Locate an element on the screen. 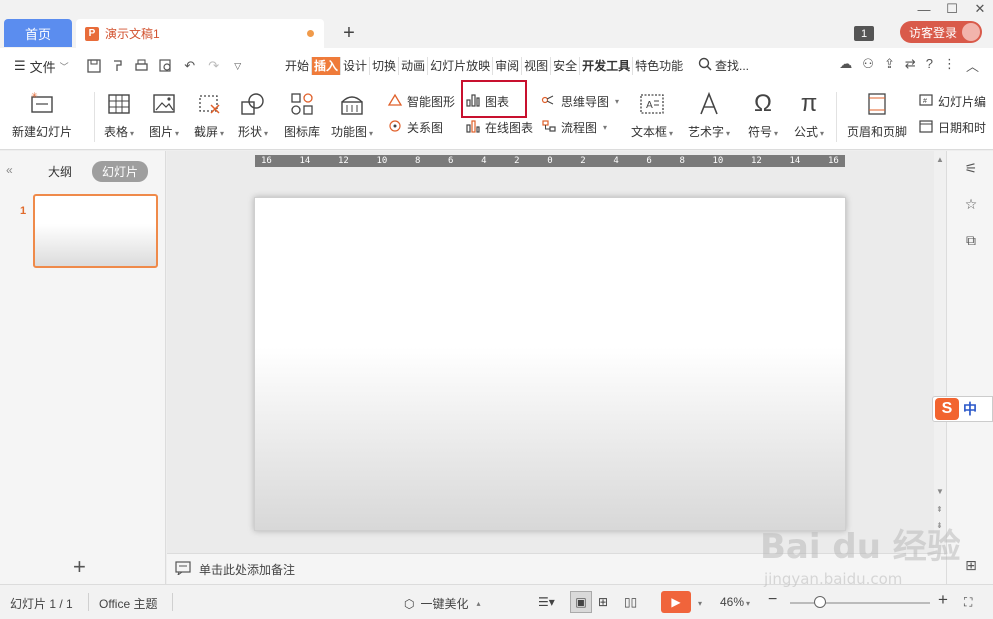 The image size is (993, 619). new-slide-button: ✳ 新建幻灯片 is located at coordinates (42, 112).